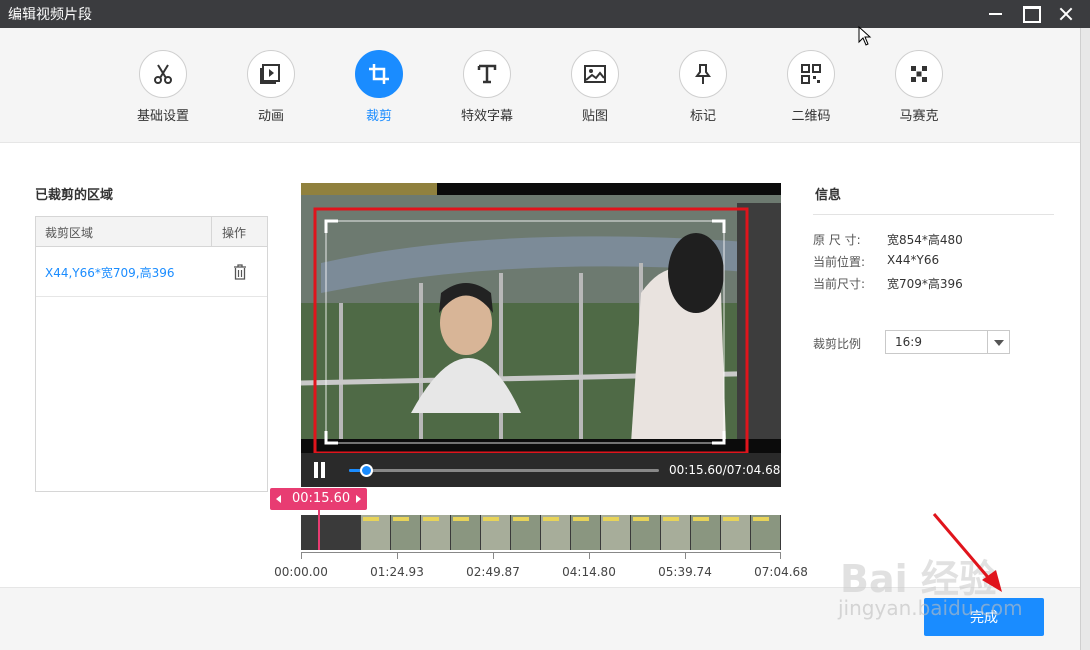 The width and height of the screenshot is (1090, 650). Describe the element at coordinates (151, 232) in the screenshot. I see `table-header: 裁剪区域 操作` at that location.